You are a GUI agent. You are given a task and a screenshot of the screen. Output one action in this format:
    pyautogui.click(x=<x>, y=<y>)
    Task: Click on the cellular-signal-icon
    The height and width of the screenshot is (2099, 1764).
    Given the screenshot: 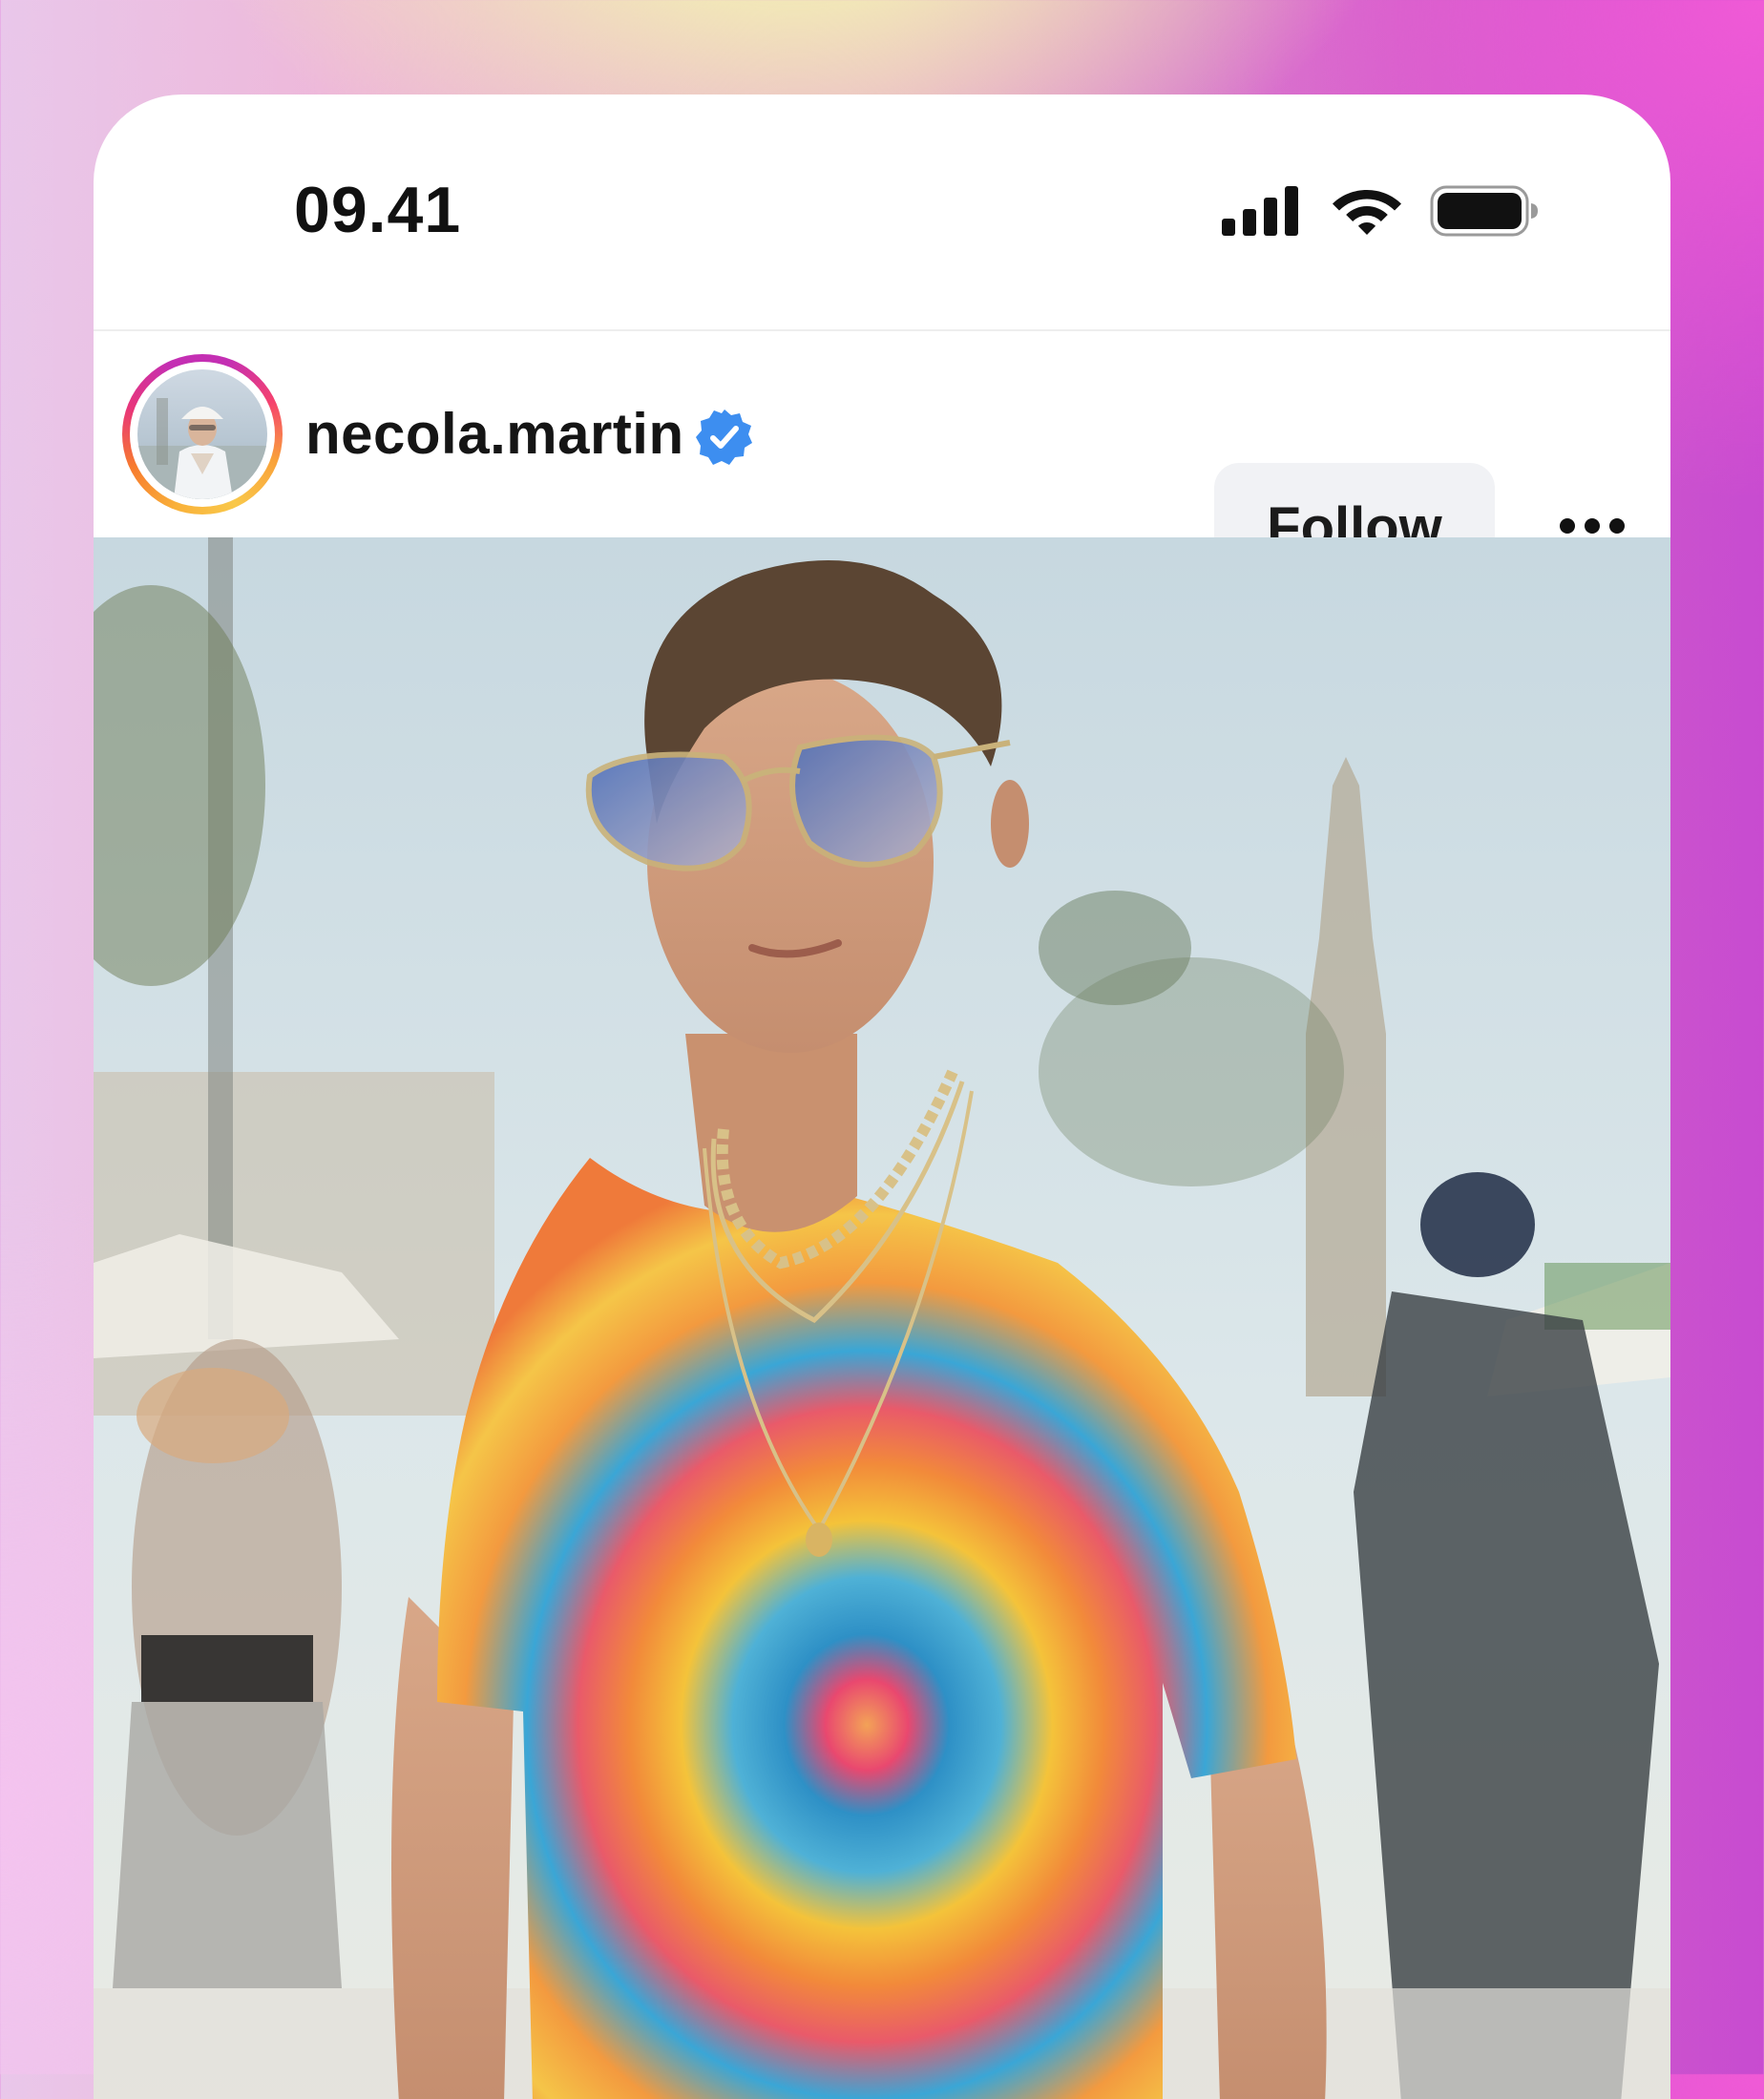 What is the action you would take?
    pyautogui.click(x=1260, y=211)
    